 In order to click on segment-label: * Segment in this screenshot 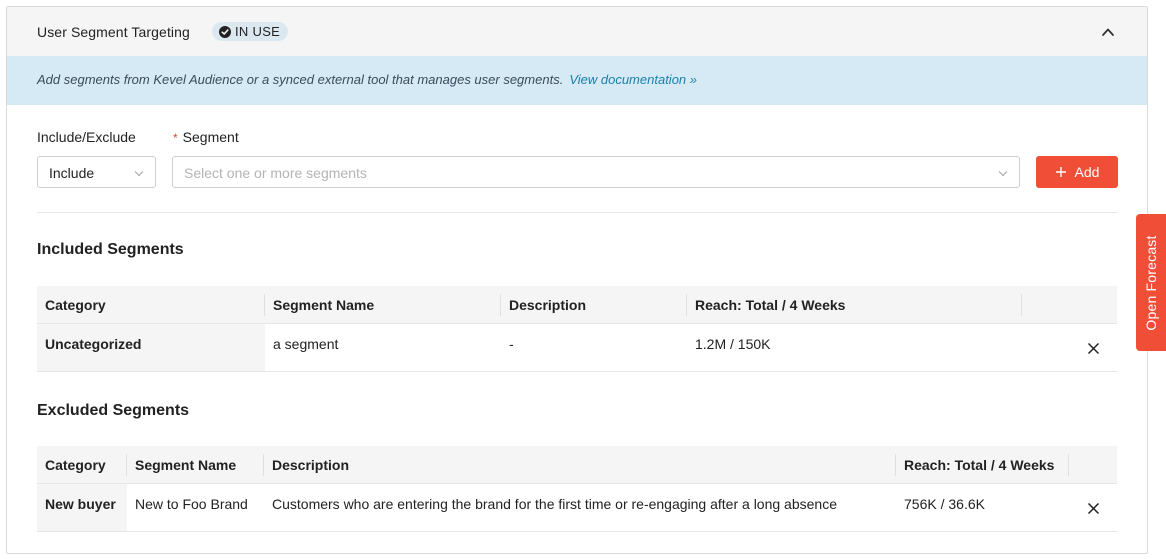, I will do `click(206, 137)`.